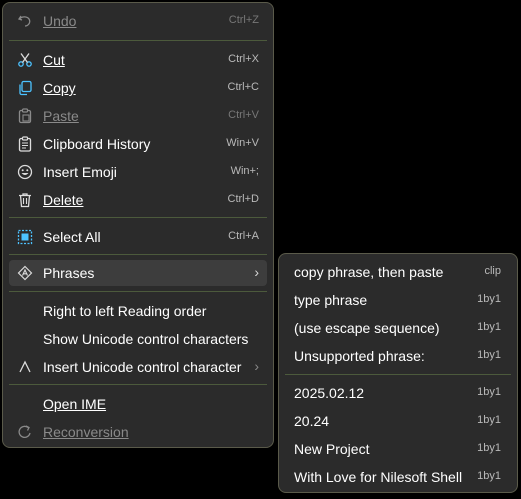 The height and width of the screenshot is (499, 521). I want to click on copy-icon, so click(25, 88).